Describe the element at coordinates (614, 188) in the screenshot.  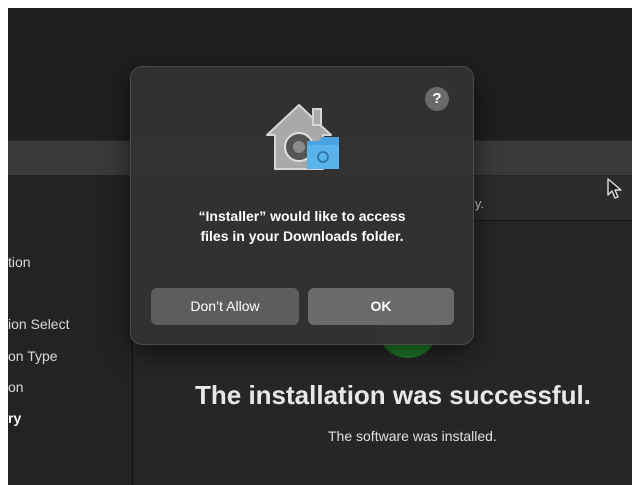
I see `mouse-cursor-icon` at that location.